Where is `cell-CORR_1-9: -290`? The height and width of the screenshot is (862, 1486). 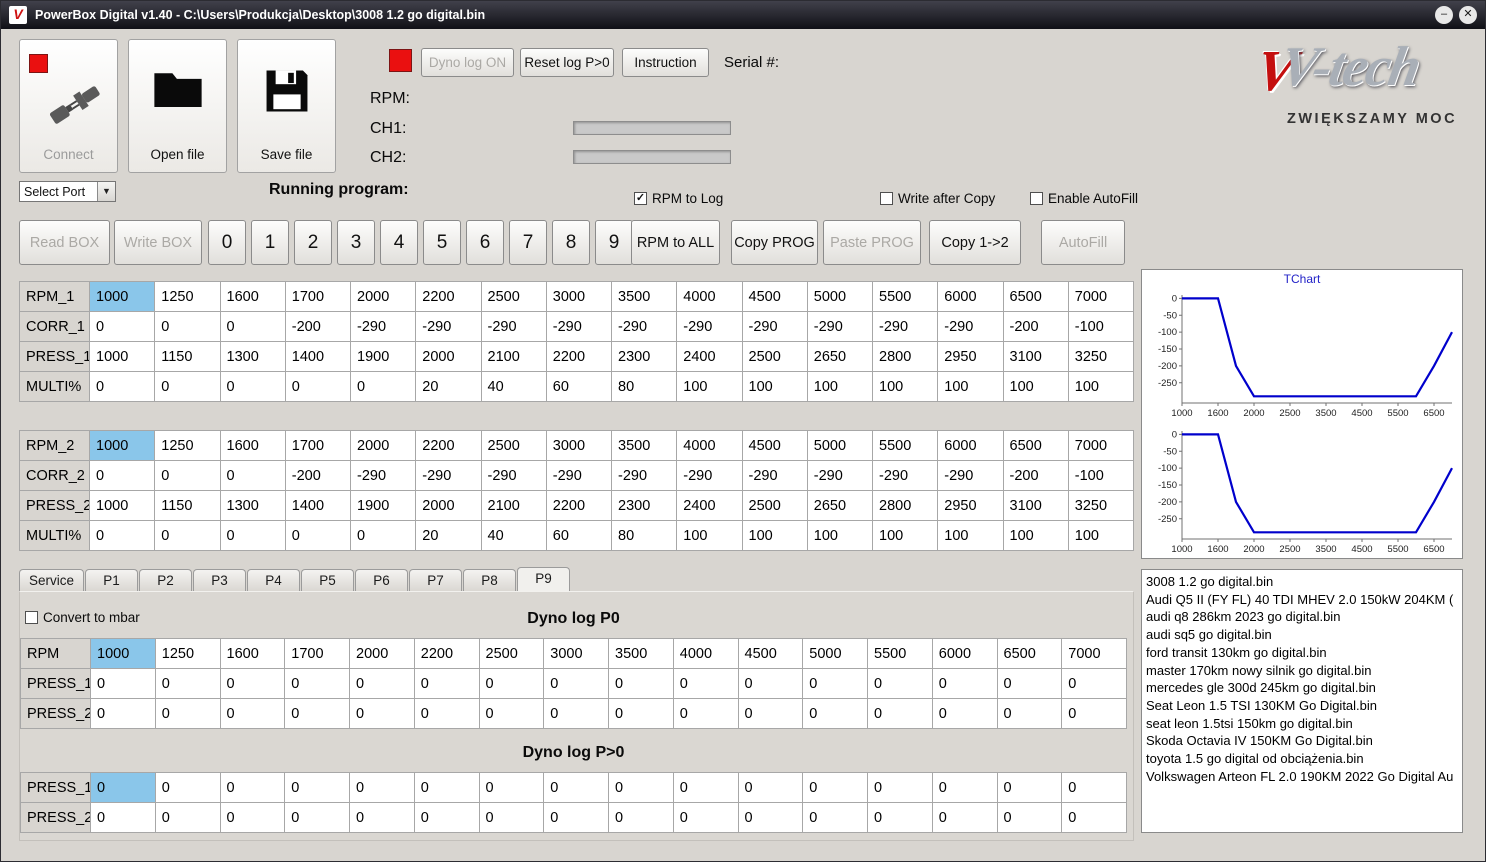
cell-CORR_1-9: -290 is located at coordinates (709, 326).